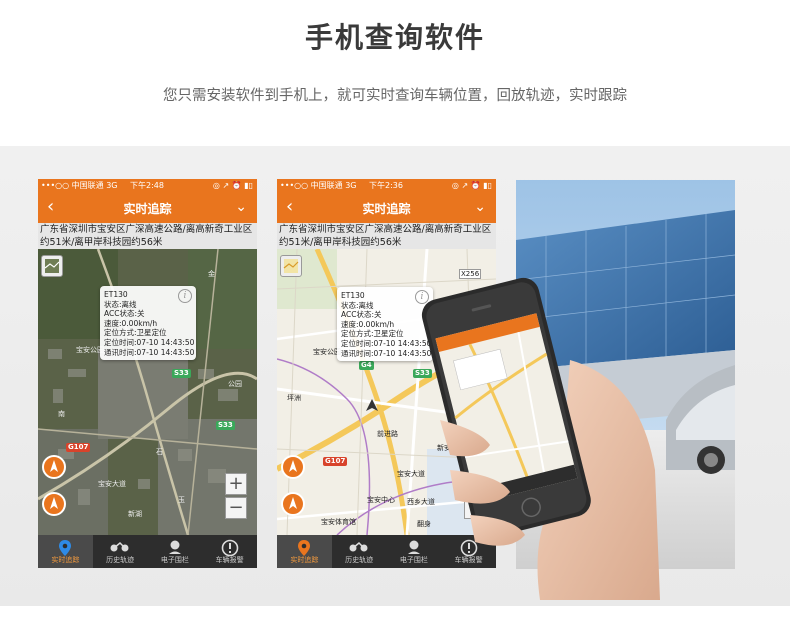 The image size is (790, 637). What do you see at coordinates (229, 560) in the screenshot?
I see `tab-label: 车辆报警` at bounding box center [229, 560].